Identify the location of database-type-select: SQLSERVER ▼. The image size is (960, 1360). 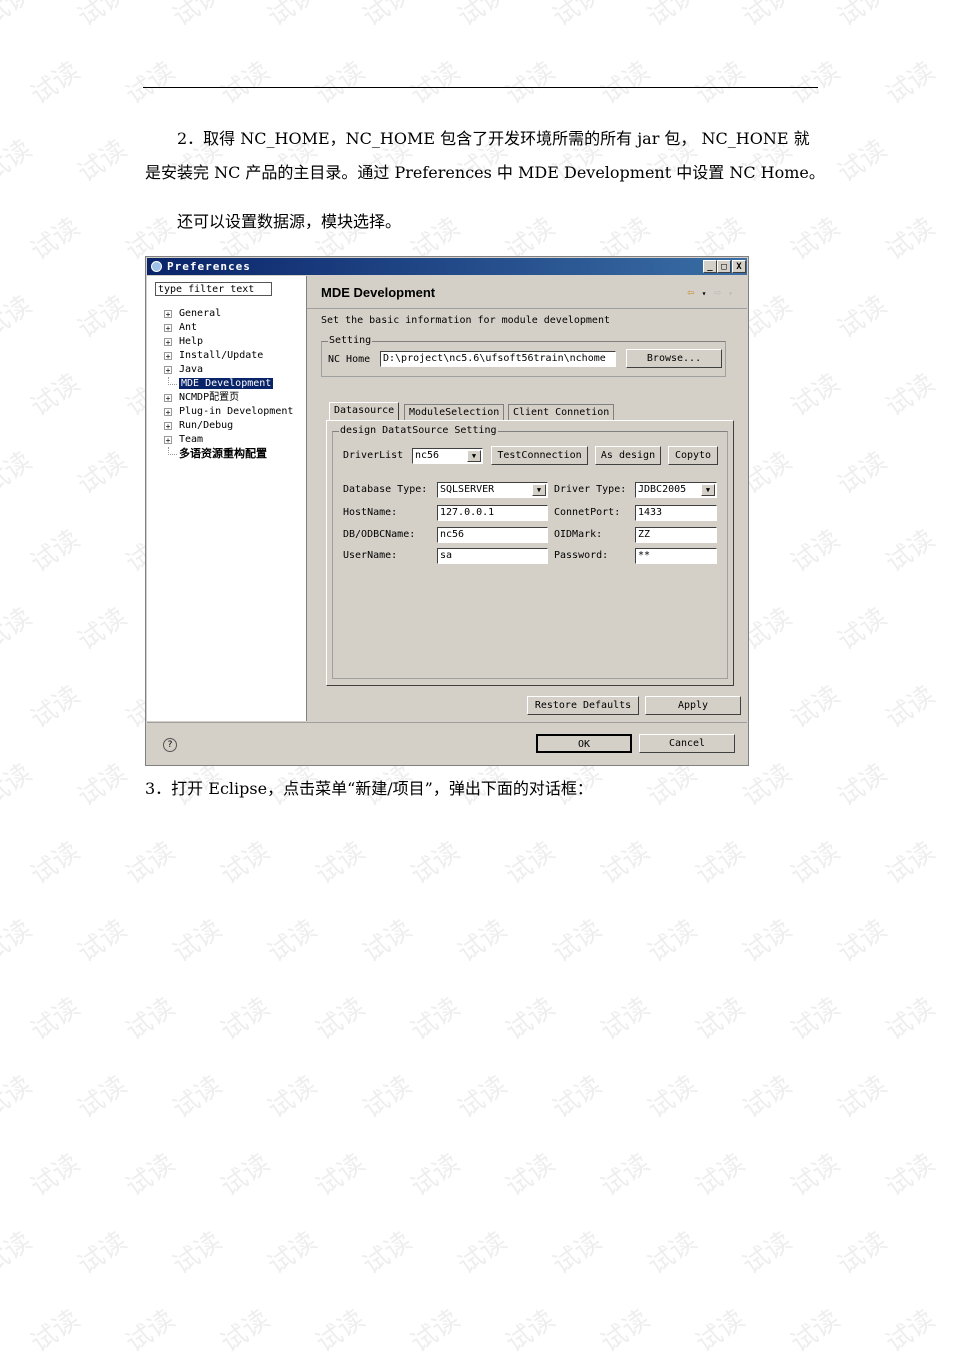
(492, 490).